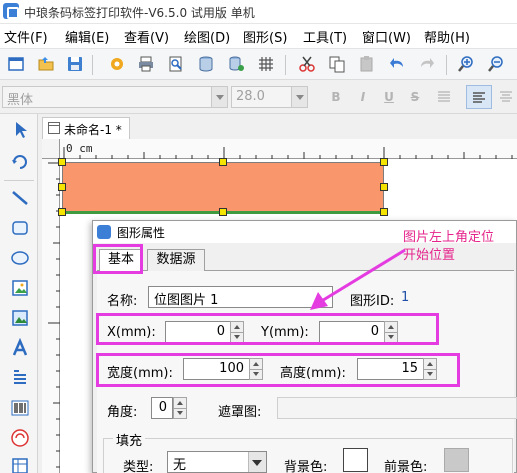  Describe the element at coordinates (358, 279) in the screenshot. I see `annotation-arrow` at that location.